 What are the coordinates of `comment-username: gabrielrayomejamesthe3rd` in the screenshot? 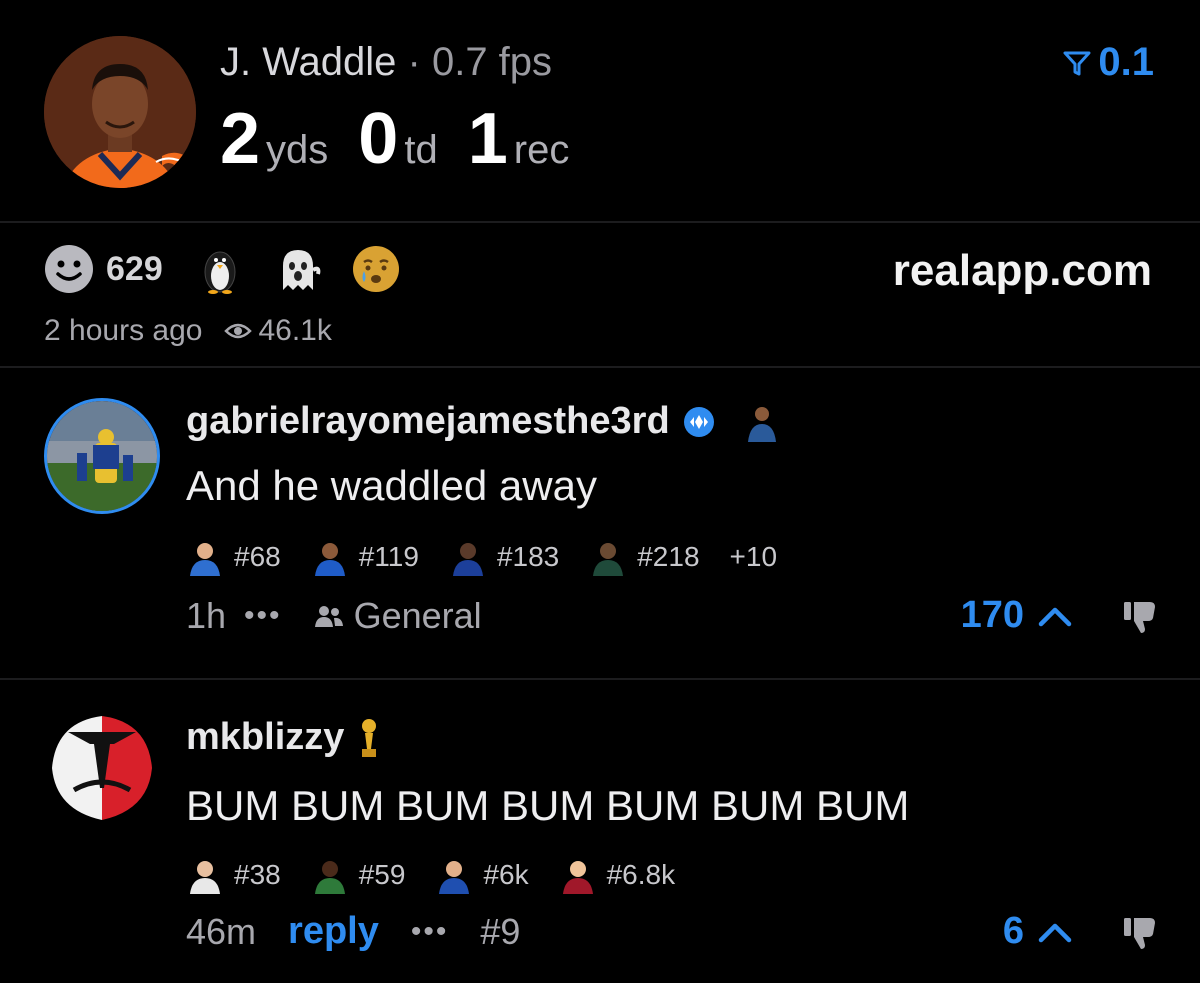 It's located at (428, 421).